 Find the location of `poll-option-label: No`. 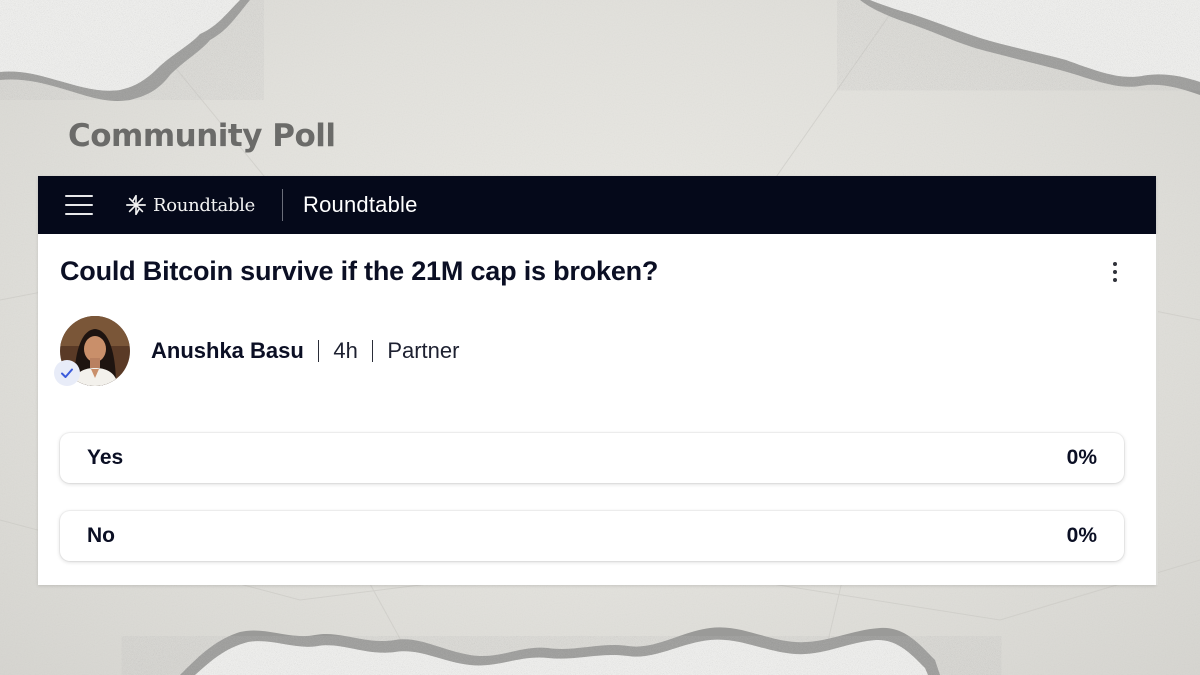

poll-option-label: No is located at coordinates (101, 535).